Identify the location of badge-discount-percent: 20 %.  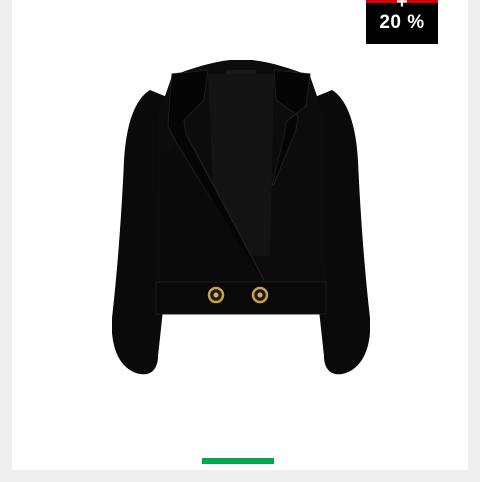
(402, 22).